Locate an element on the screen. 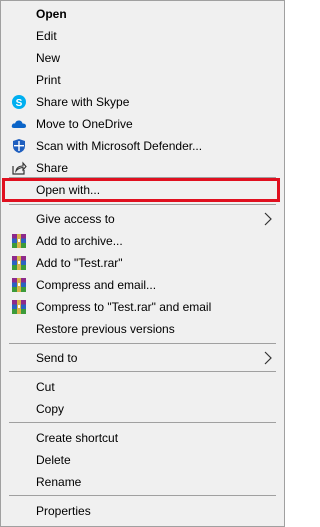  menu-item-label: Properties is located at coordinates (63, 511).